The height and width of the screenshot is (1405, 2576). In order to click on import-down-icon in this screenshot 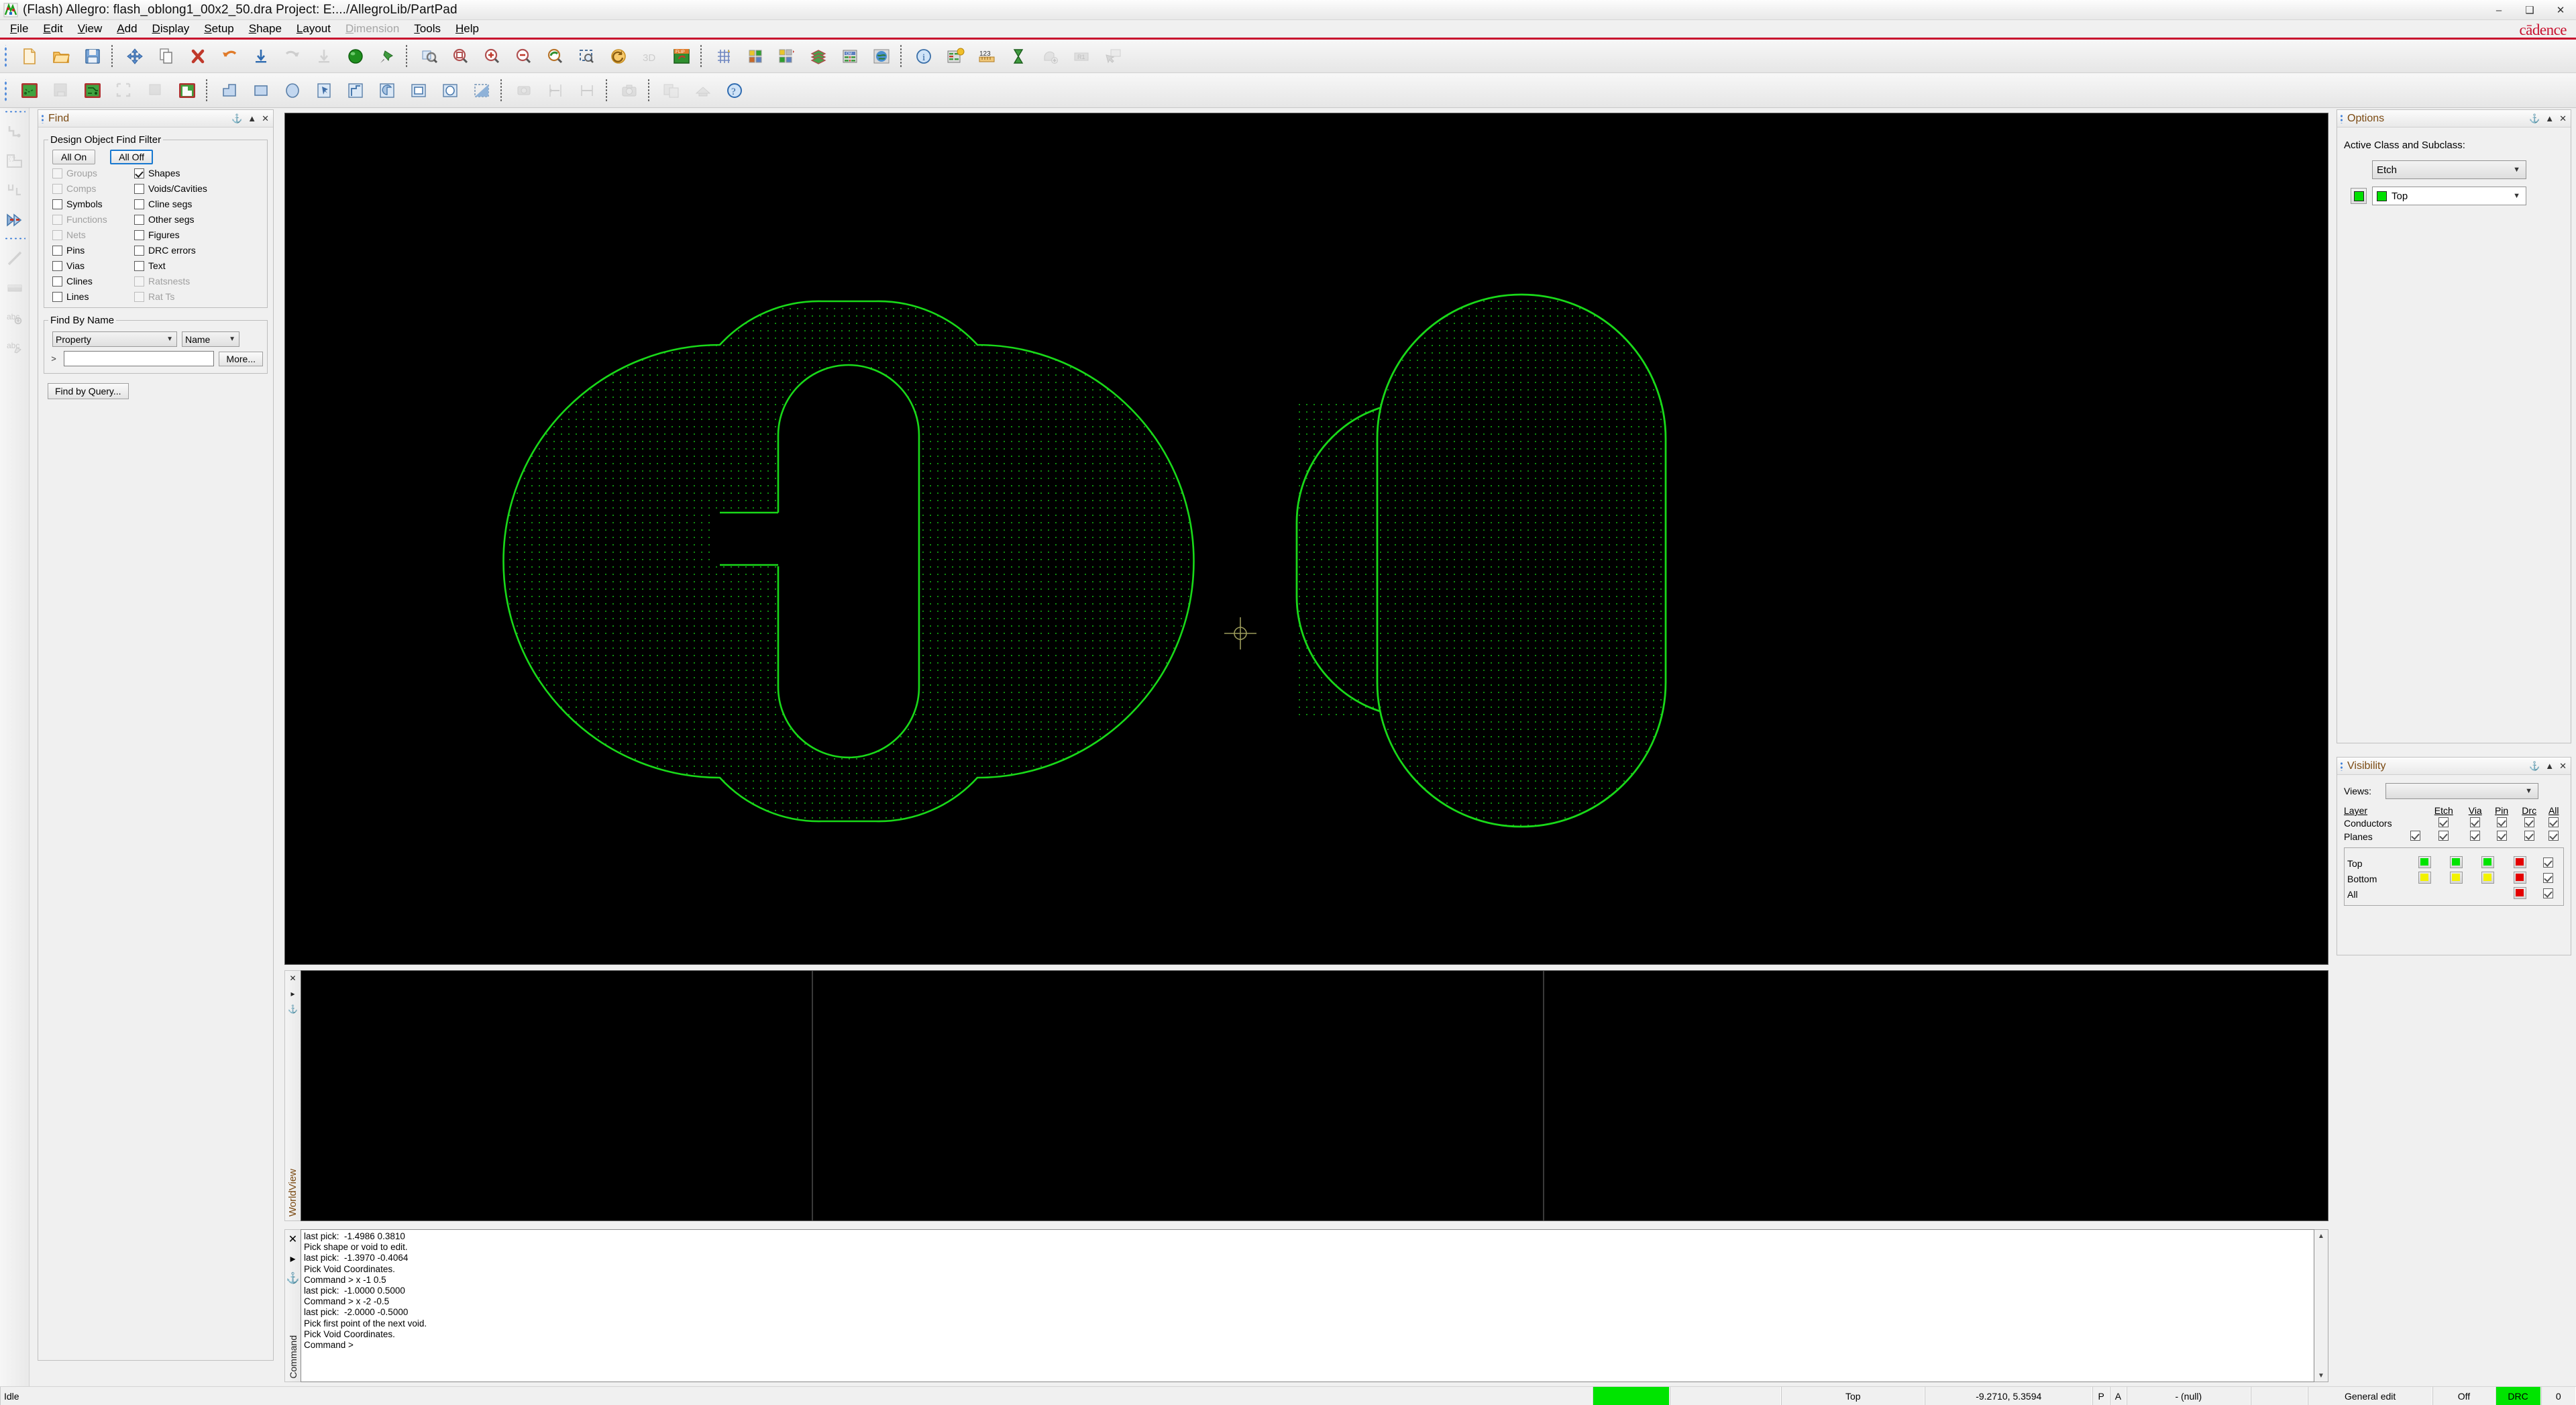, I will do `click(260, 56)`.